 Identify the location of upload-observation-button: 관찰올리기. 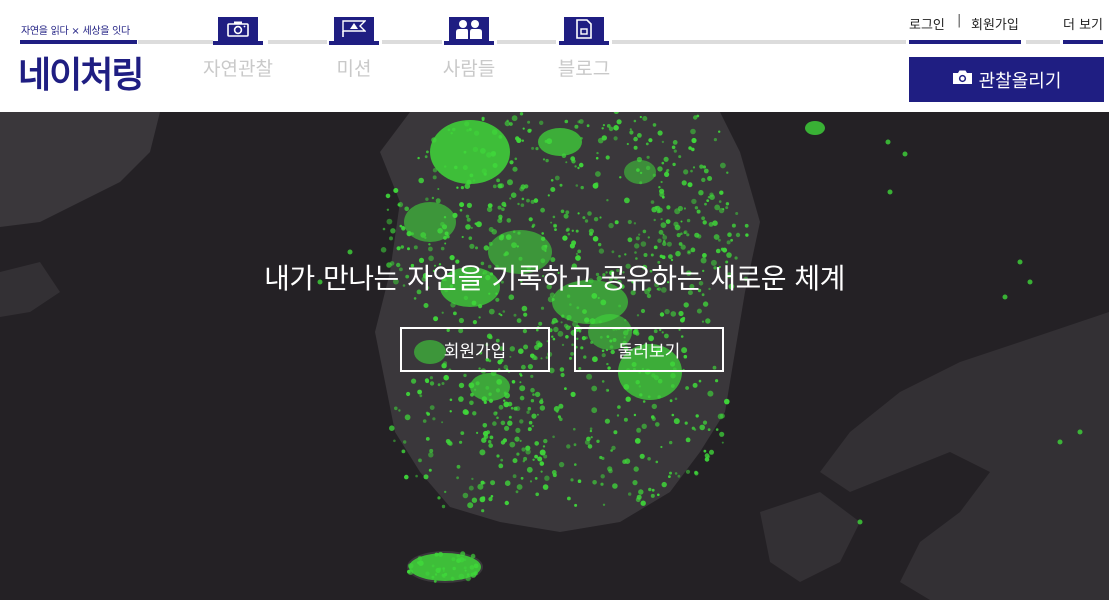
(1006, 79).